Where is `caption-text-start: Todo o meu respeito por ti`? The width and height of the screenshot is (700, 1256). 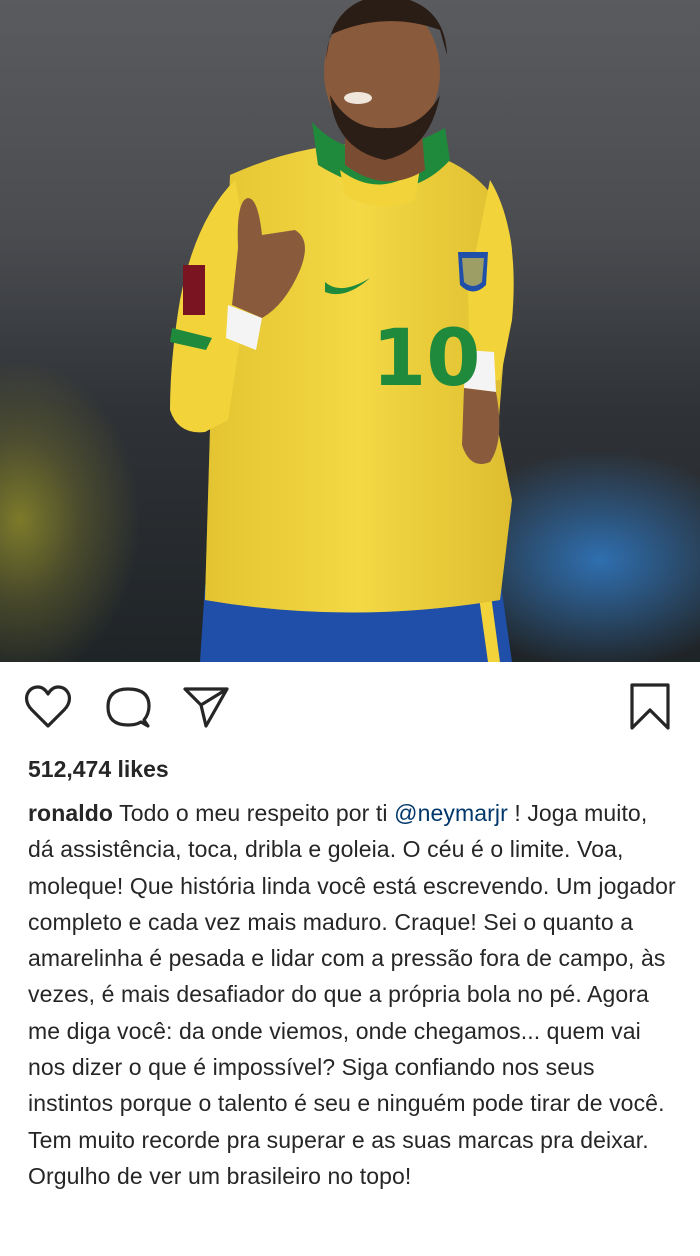 caption-text-start: Todo o meu respeito por ti is located at coordinates (254, 813).